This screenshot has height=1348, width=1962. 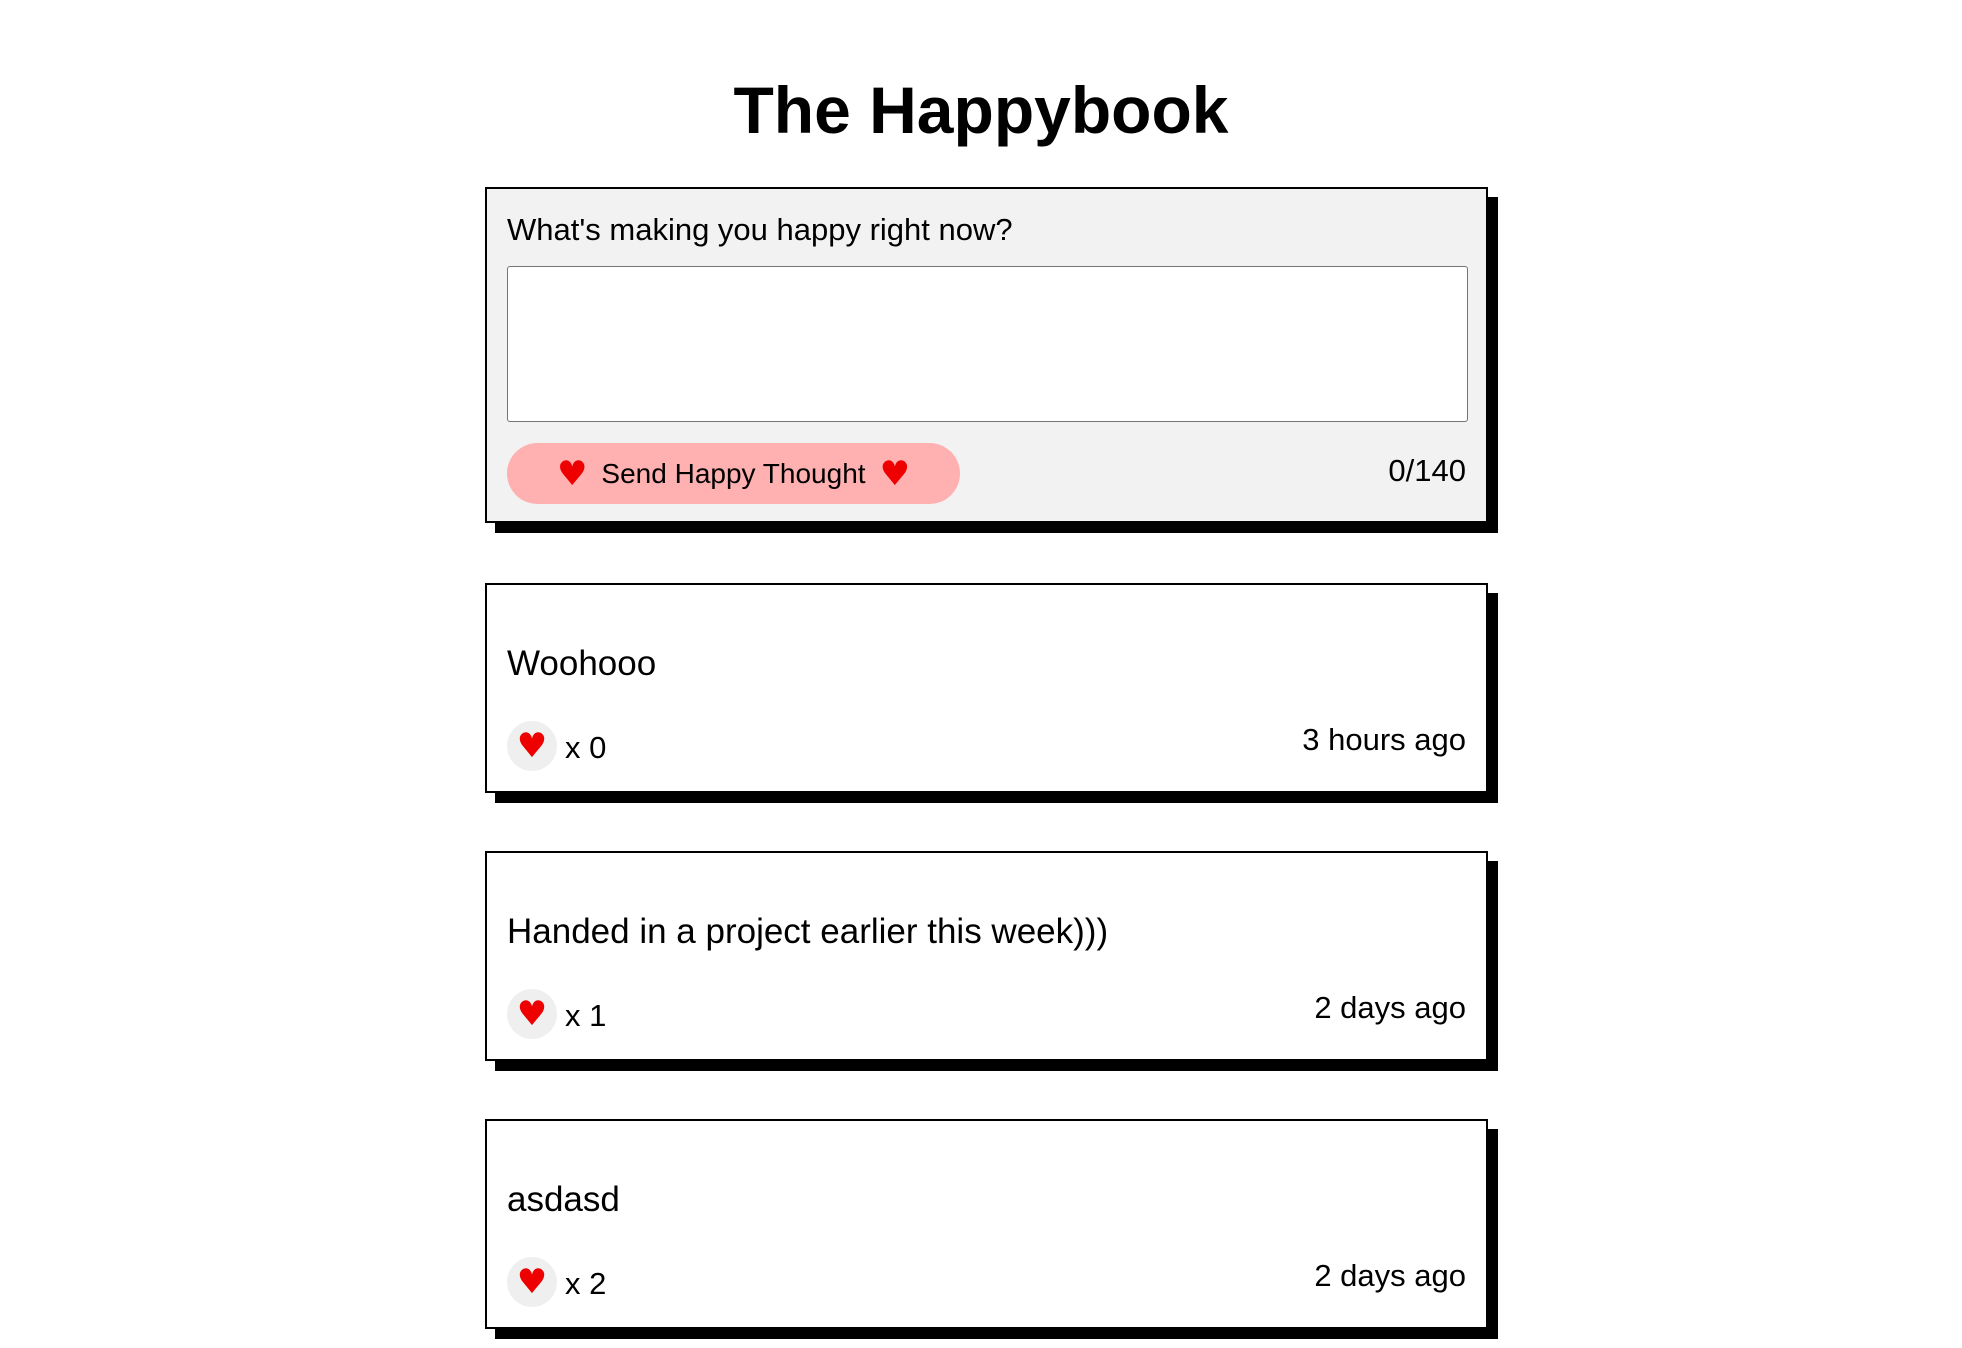 I want to click on send-happy-thought-button: ♥ Send Happy Thought ♥, so click(x=733, y=473).